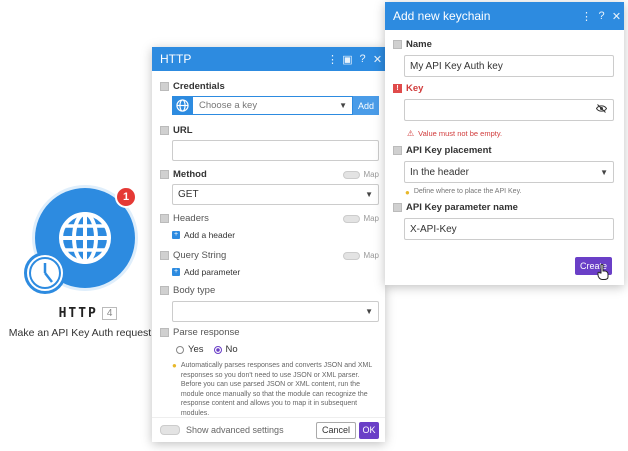 This screenshot has width=628, height=451. I want to click on name-label-row: Name, so click(503, 44).